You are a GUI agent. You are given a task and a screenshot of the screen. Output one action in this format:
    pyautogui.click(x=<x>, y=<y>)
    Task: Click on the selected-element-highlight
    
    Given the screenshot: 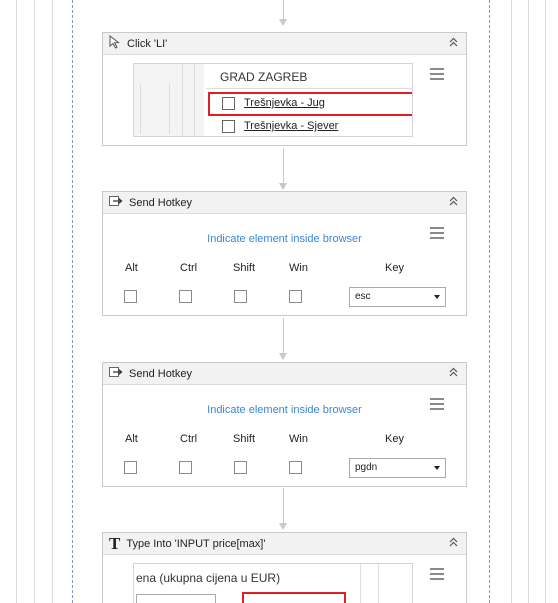 What is the action you would take?
    pyautogui.click(x=294, y=597)
    